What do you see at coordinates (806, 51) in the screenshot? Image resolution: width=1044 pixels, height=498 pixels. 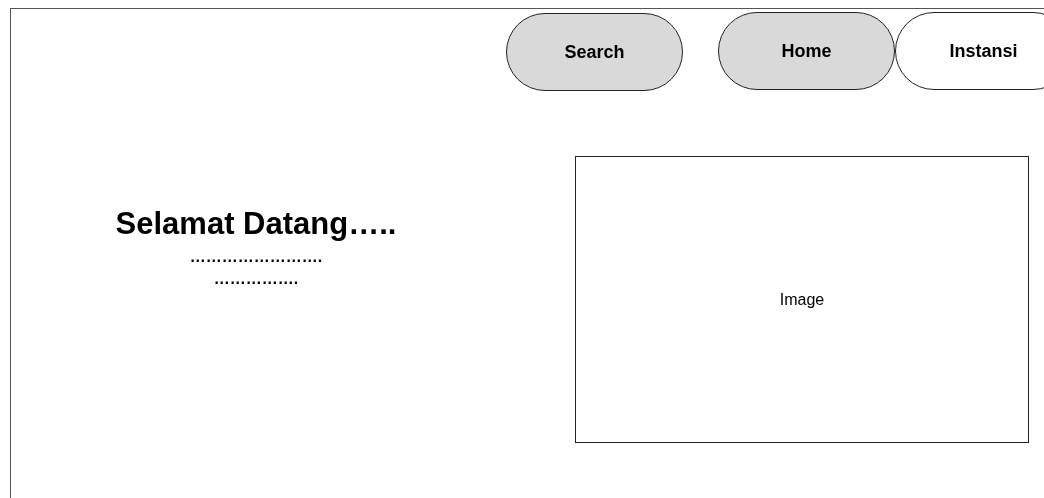 I see `nav-button: Home` at bounding box center [806, 51].